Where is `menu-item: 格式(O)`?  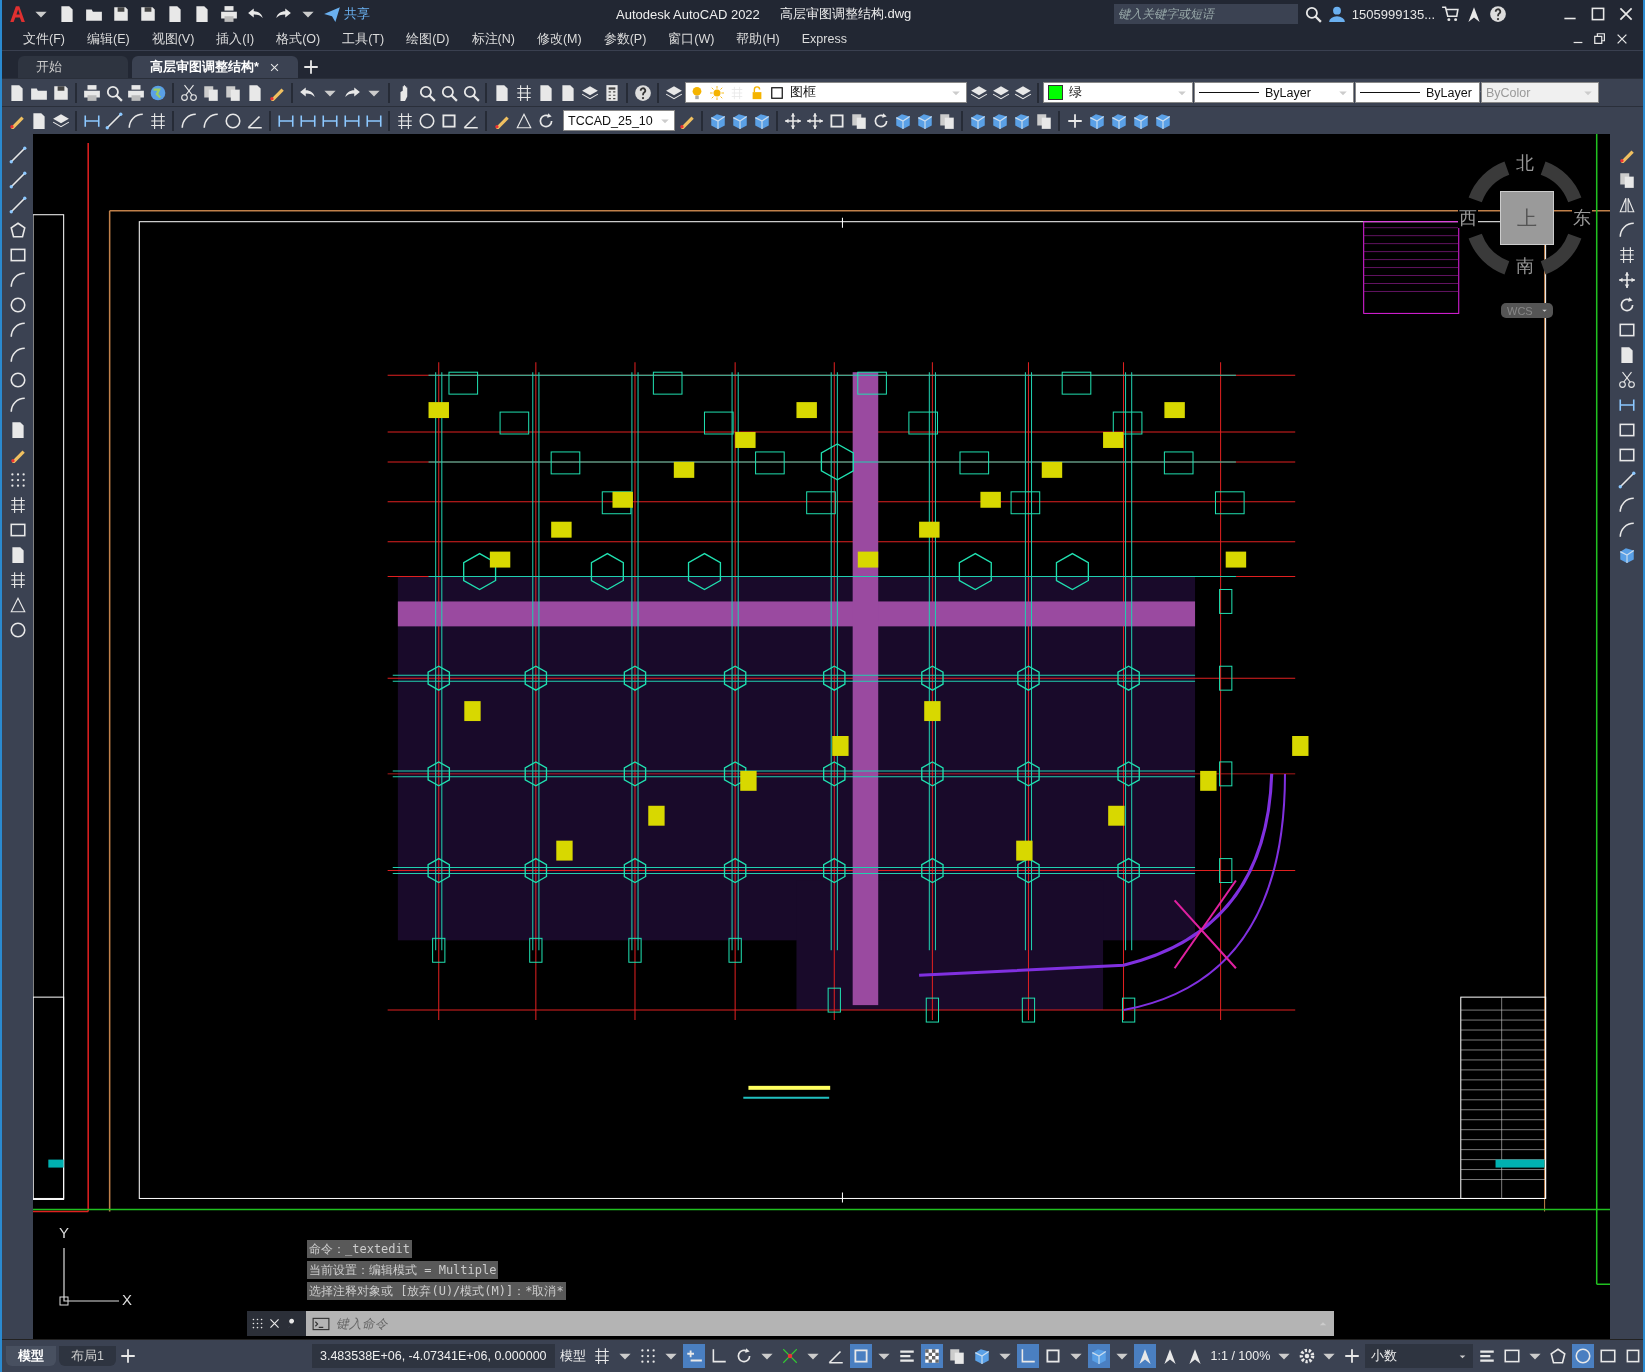
menu-item: 格式(O) is located at coordinates (298, 39).